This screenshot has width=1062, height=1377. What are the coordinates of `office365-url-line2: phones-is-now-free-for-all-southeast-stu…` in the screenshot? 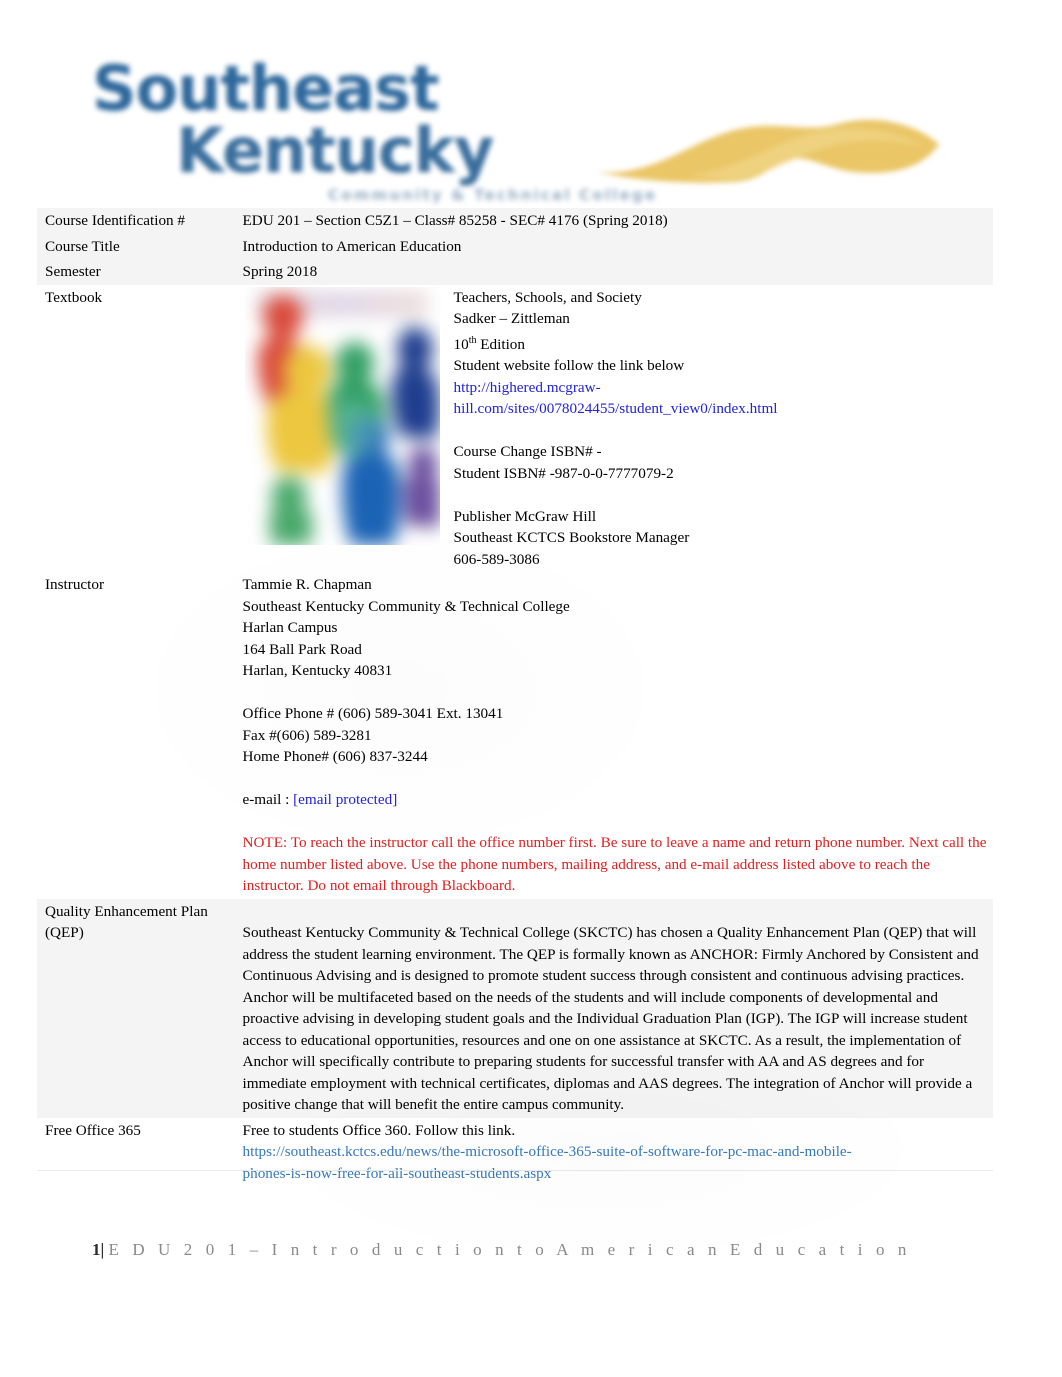 It's located at (615, 1174).